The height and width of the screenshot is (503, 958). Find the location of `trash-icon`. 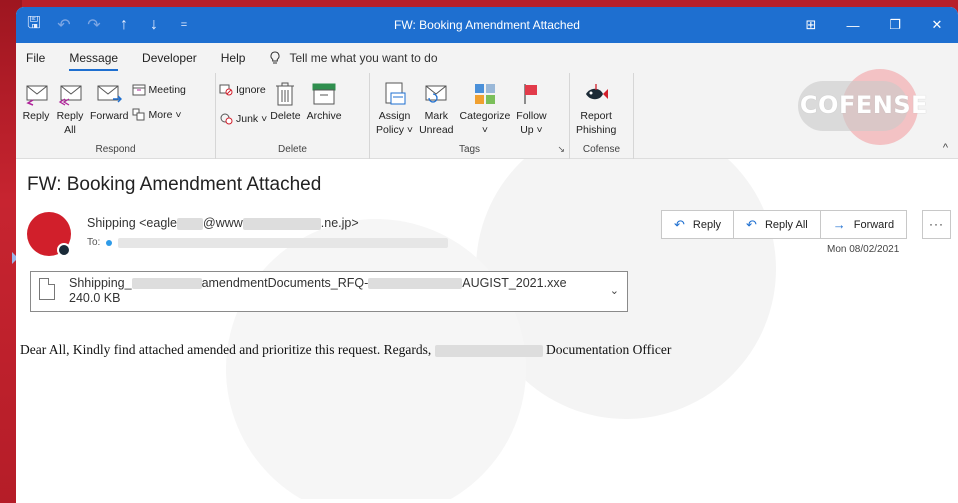

trash-icon is located at coordinates (285, 94).